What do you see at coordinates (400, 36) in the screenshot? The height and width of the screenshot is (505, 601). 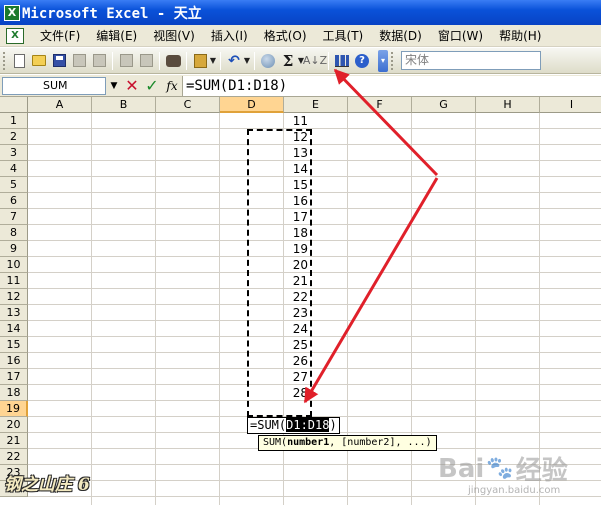 I see `menu-data: 数据(D)` at bounding box center [400, 36].